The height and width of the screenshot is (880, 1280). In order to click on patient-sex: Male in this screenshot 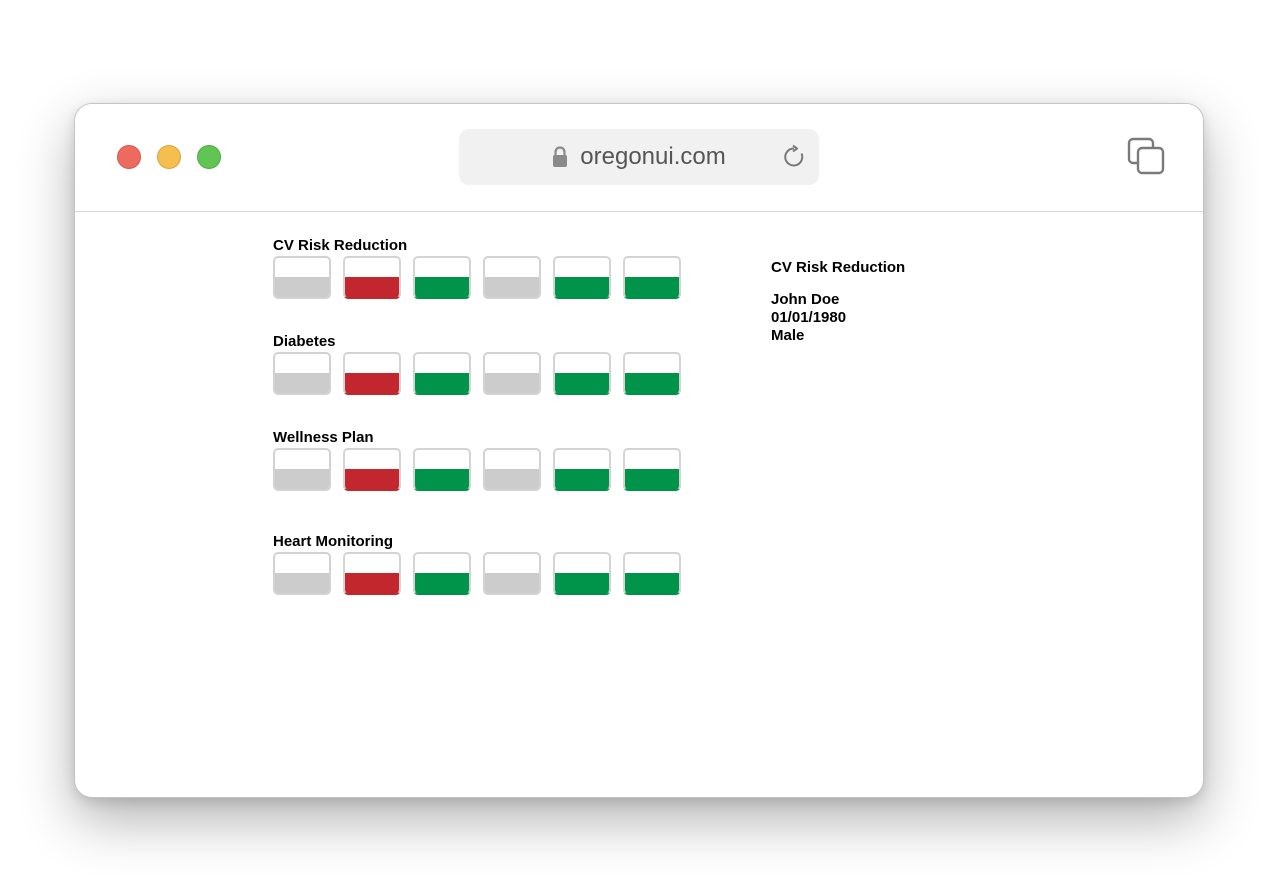, I will do `click(788, 335)`.